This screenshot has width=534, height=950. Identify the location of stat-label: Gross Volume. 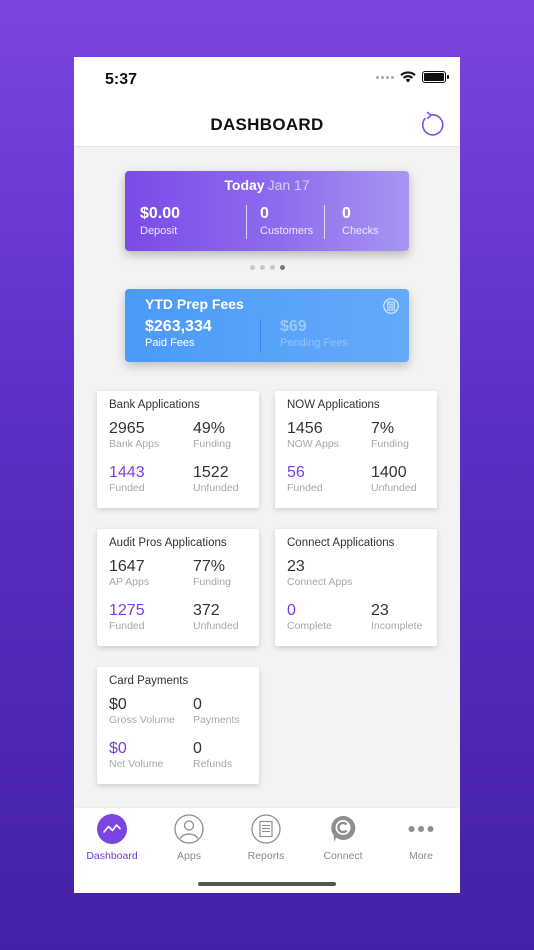
(142, 720).